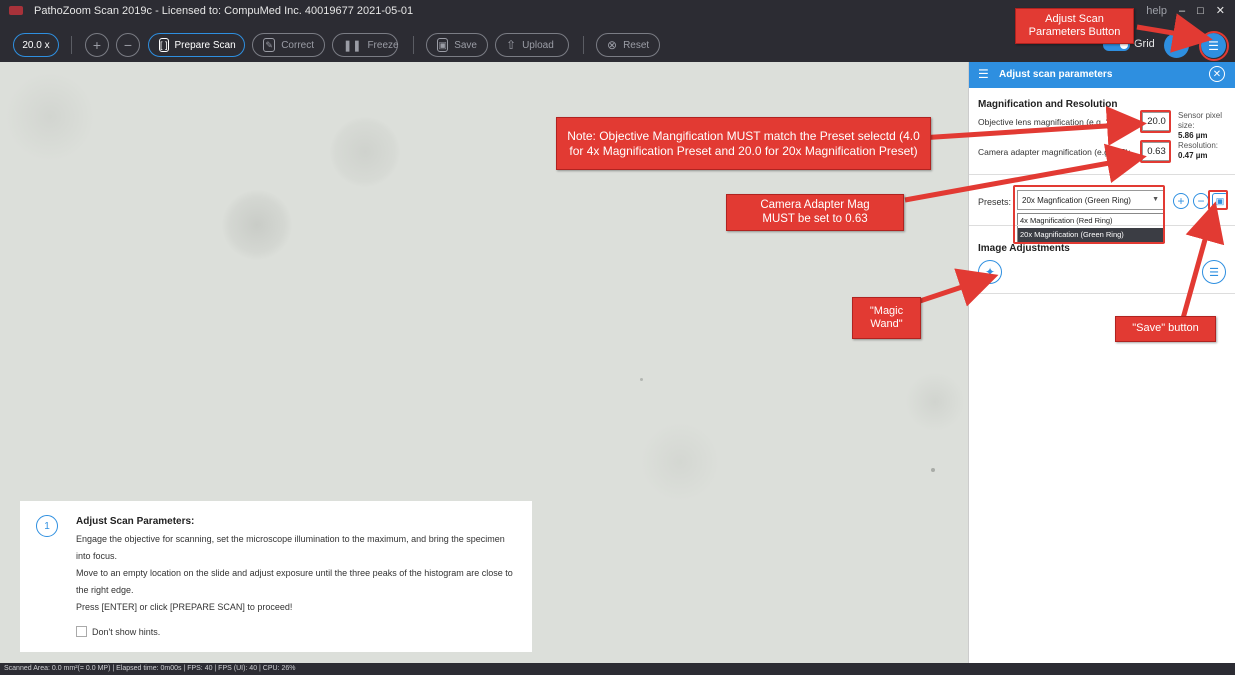 This screenshot has height=675, width=1235. Describe the element at coordinates (1214, 46) in the screenshot. I see `highlight-adjust-button` at that location.